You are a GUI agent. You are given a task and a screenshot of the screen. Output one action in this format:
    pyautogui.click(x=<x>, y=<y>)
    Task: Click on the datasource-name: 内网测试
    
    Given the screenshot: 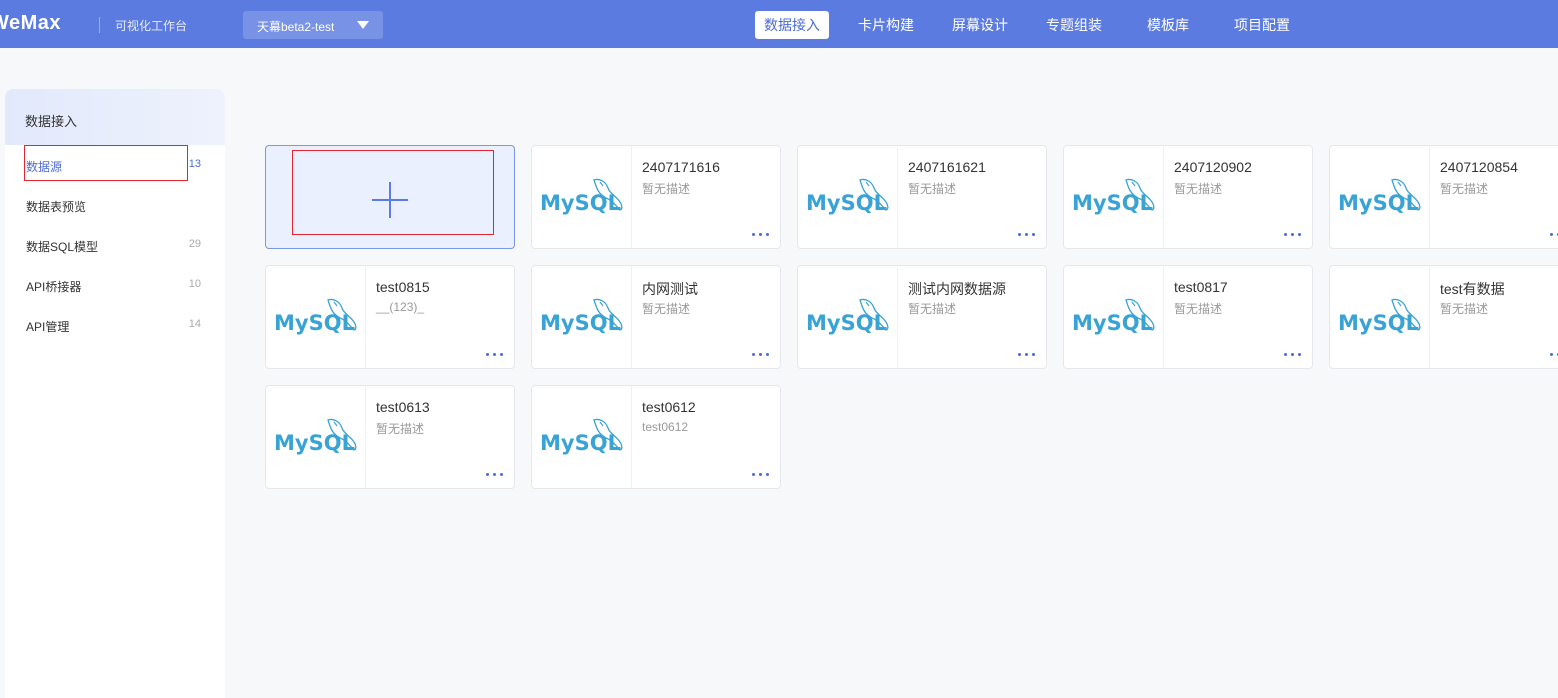 What is the action you would take?
    pyautogui.click(x=670, y=289)
    